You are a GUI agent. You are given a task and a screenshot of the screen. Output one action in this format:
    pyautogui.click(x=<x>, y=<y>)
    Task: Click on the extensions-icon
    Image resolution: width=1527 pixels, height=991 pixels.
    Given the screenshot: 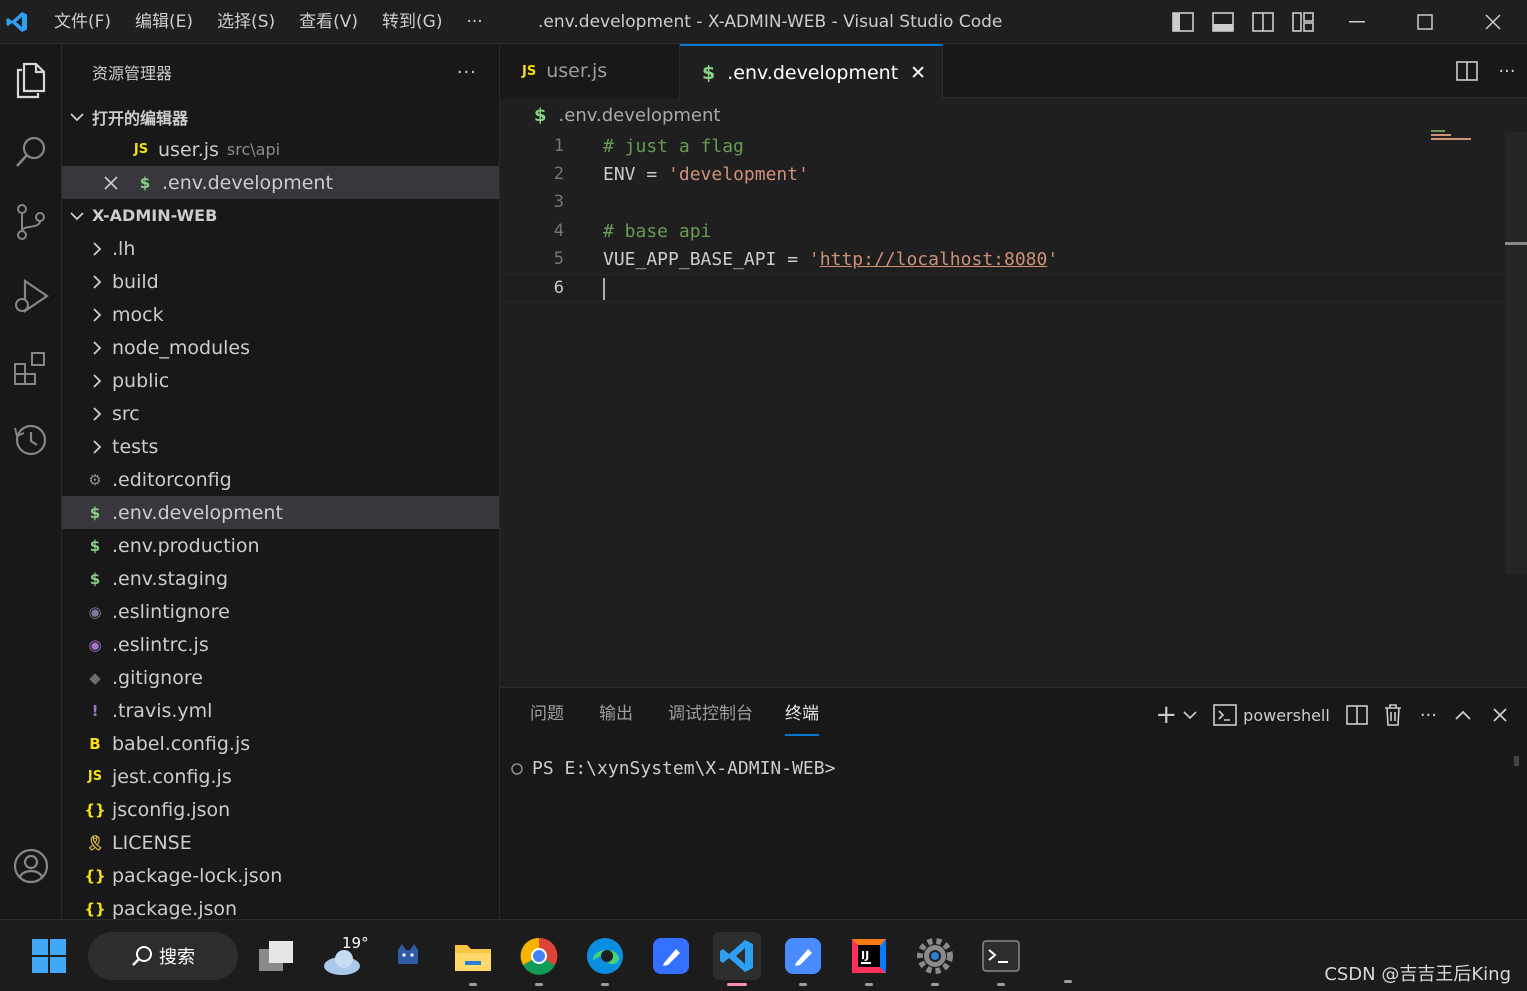 What is the action you would take?
    pyautogui.click(x=31, y=368)
    